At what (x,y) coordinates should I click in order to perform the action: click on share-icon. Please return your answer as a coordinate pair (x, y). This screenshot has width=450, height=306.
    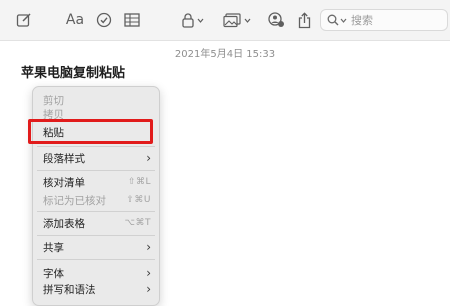
    Looking at the image, I should click on (304, 20).